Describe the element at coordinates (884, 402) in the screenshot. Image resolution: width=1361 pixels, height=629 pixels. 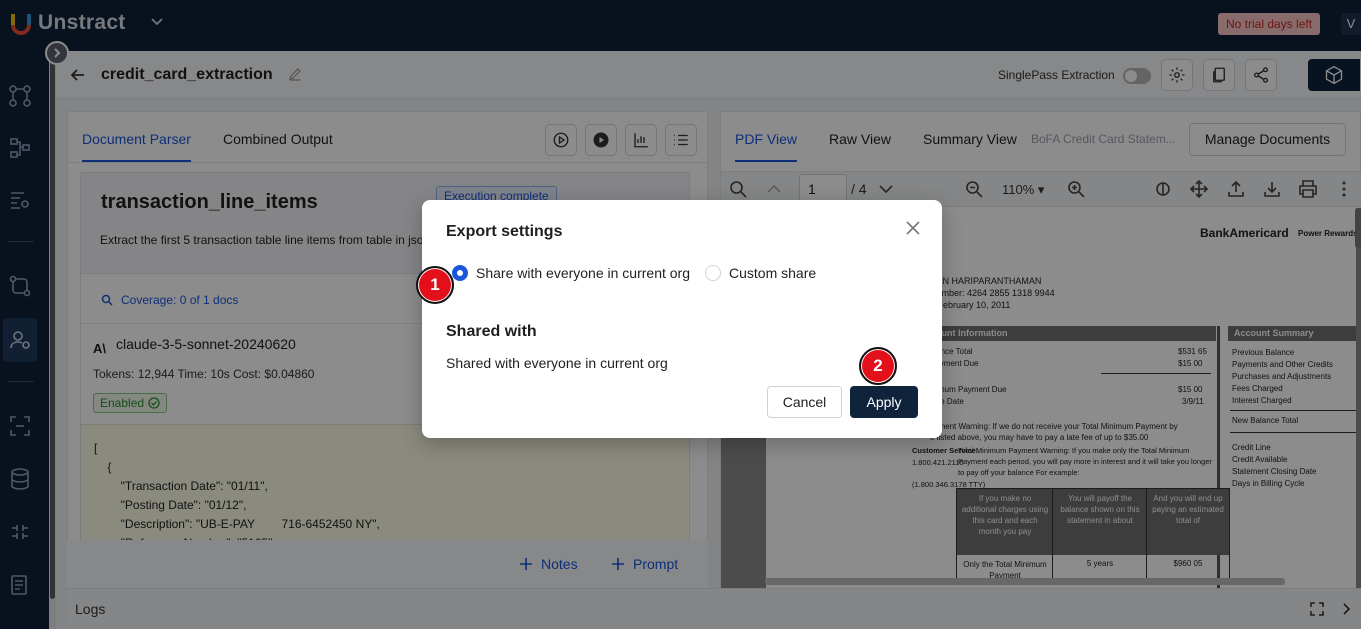
I see `apply-button: Apply` at that location.